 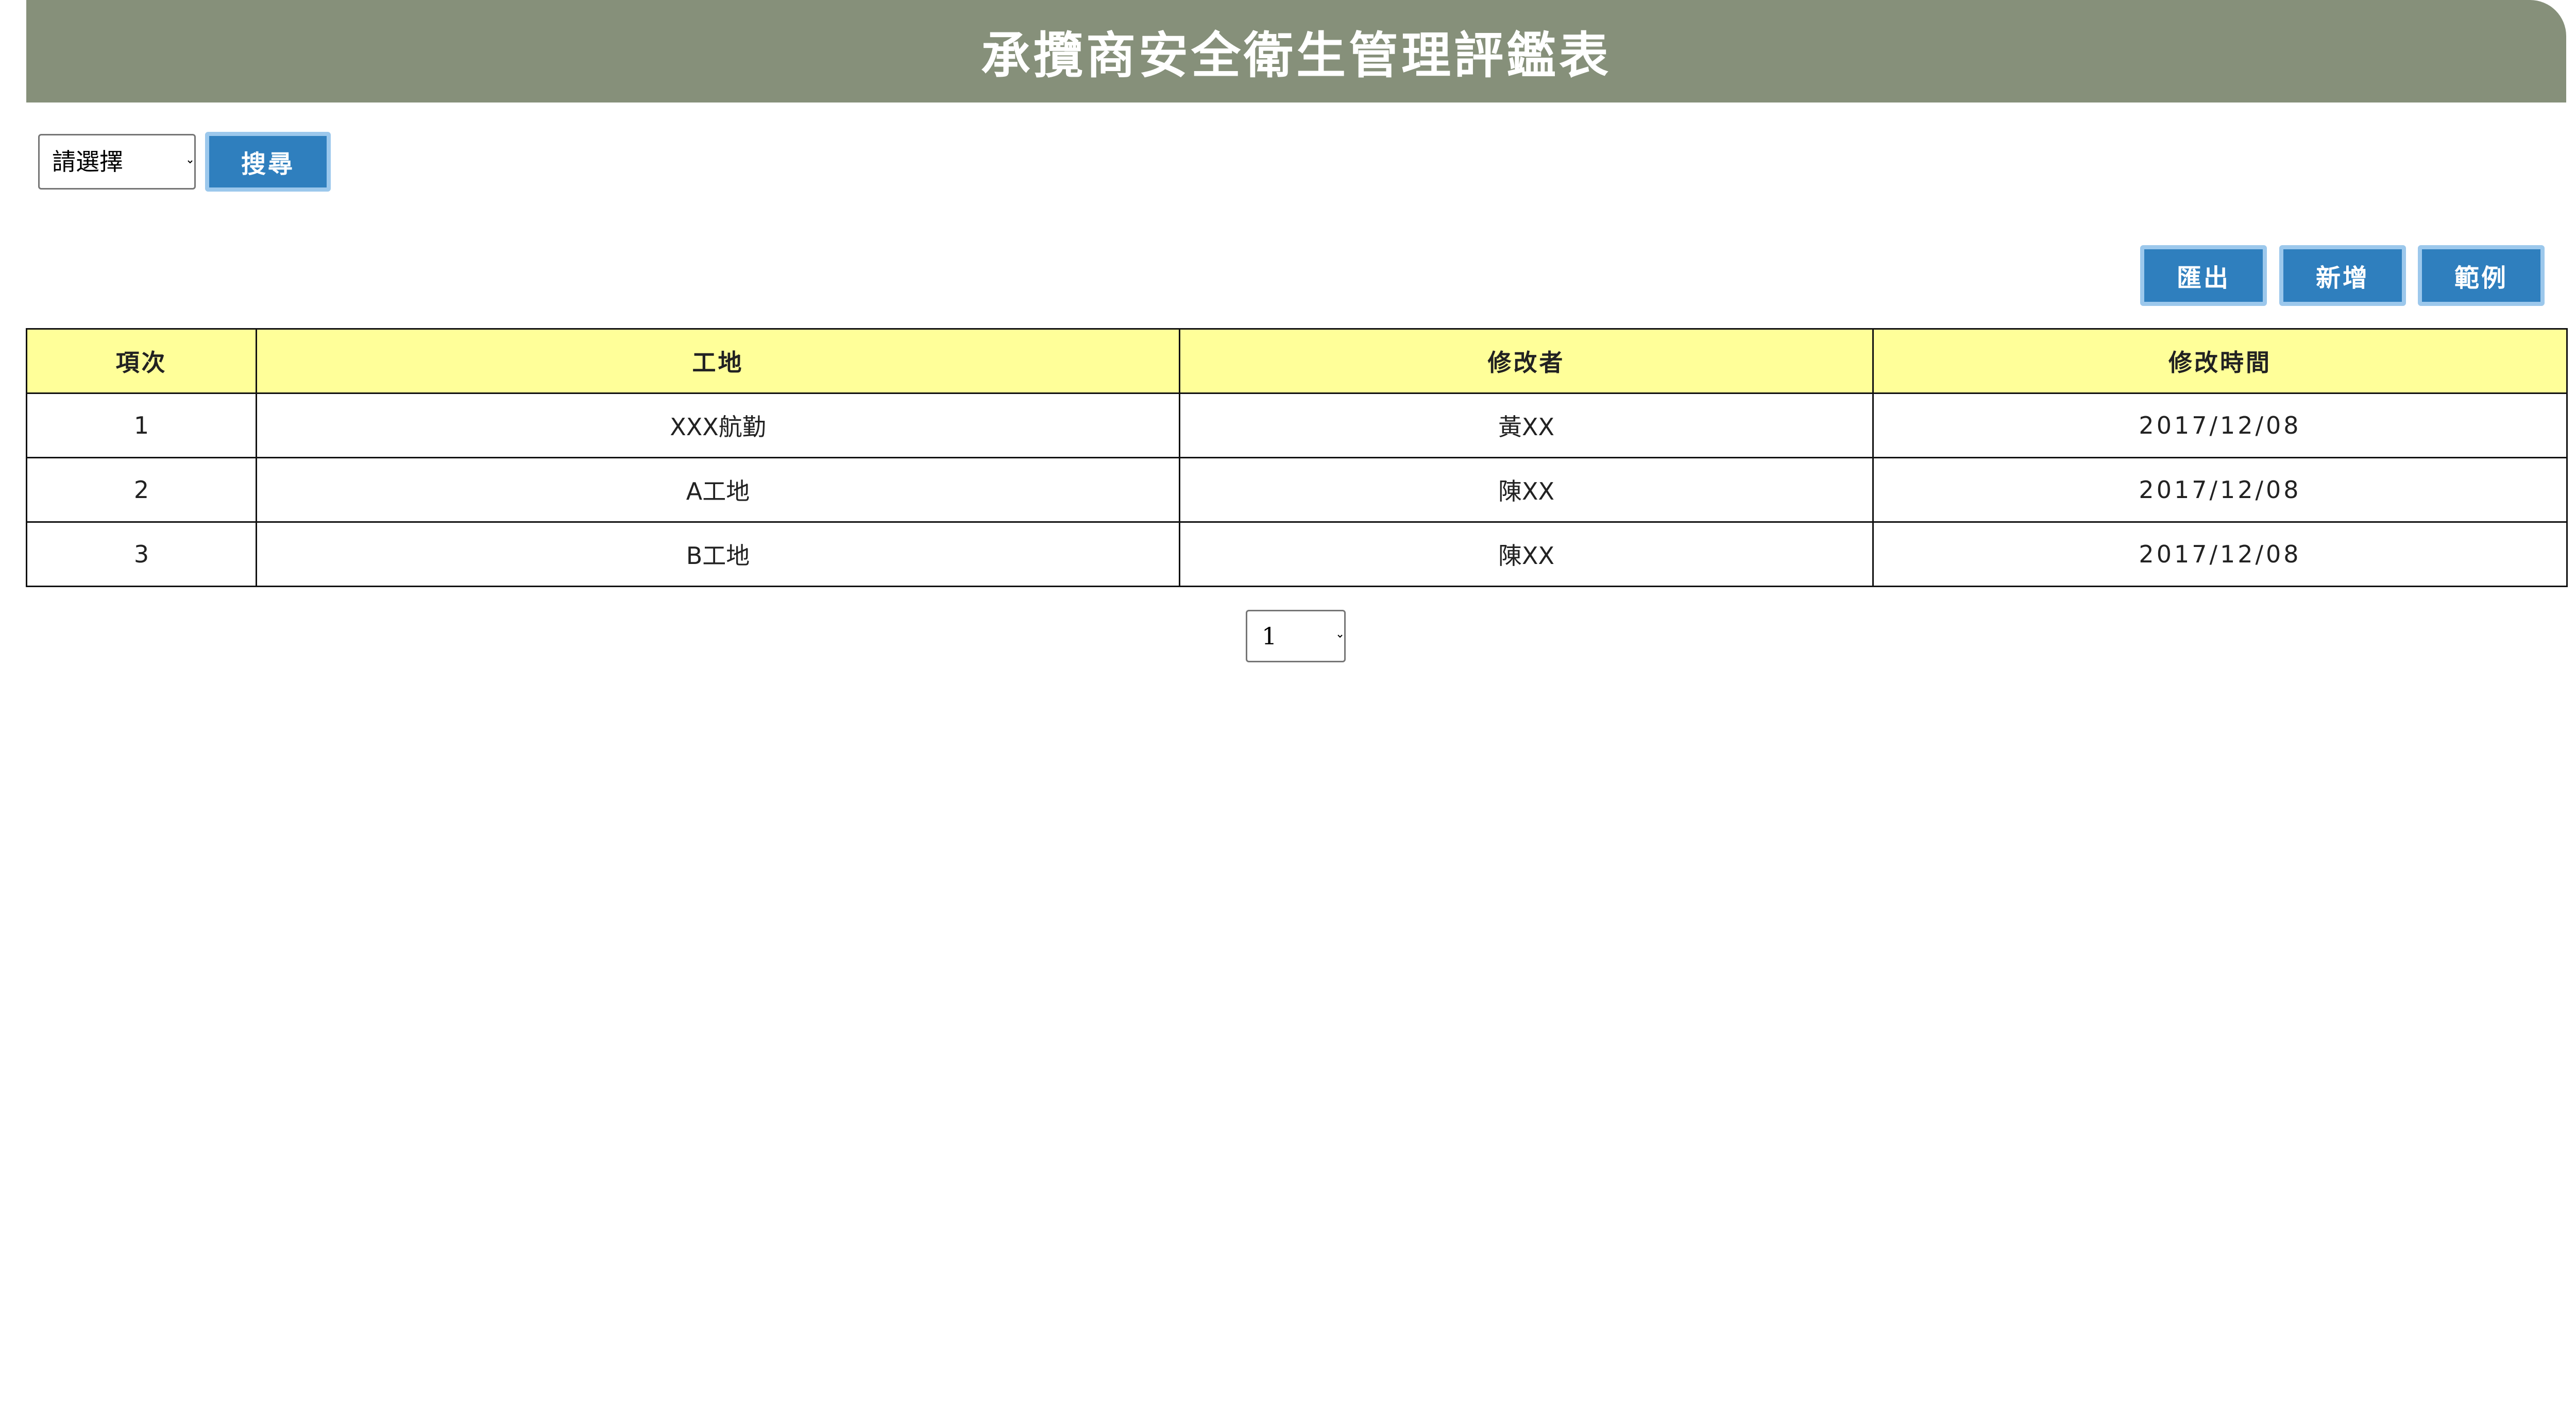 I want to click on table-row: 3 B工地 陳XX 2017/12/08, so click(x=1297, y=554).